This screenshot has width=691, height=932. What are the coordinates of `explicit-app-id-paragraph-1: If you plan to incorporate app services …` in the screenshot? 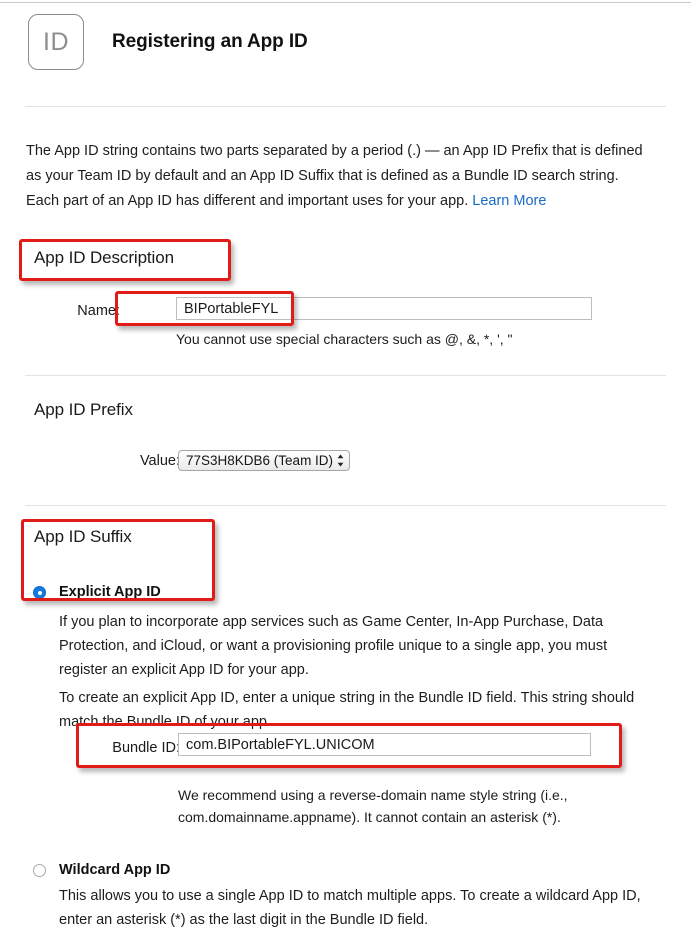 It's located at (333, 646).